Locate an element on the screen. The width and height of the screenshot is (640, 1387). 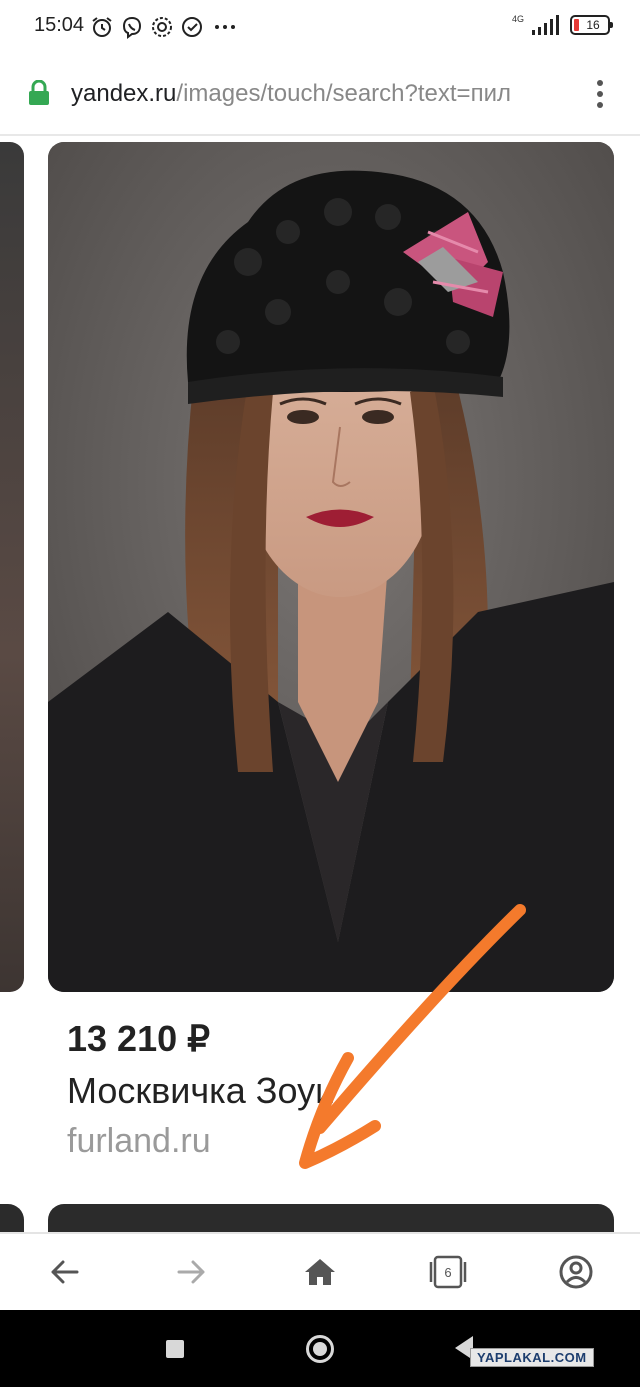
status-system-icons: 4G 16 is located at coordinates (562, 24).